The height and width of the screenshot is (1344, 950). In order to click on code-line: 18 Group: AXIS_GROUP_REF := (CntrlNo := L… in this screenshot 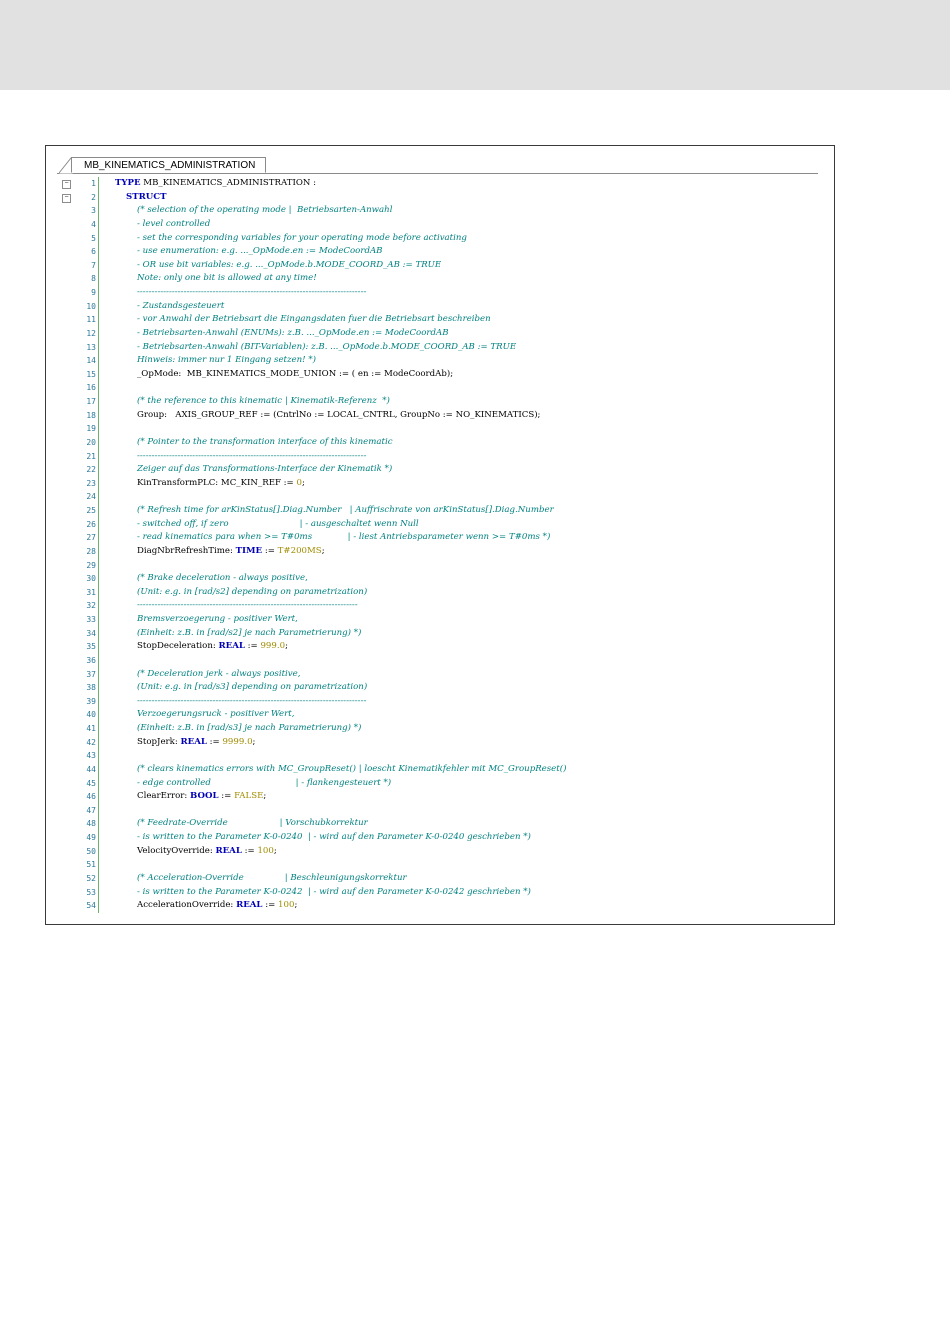, I will do `click(437, 416)`.